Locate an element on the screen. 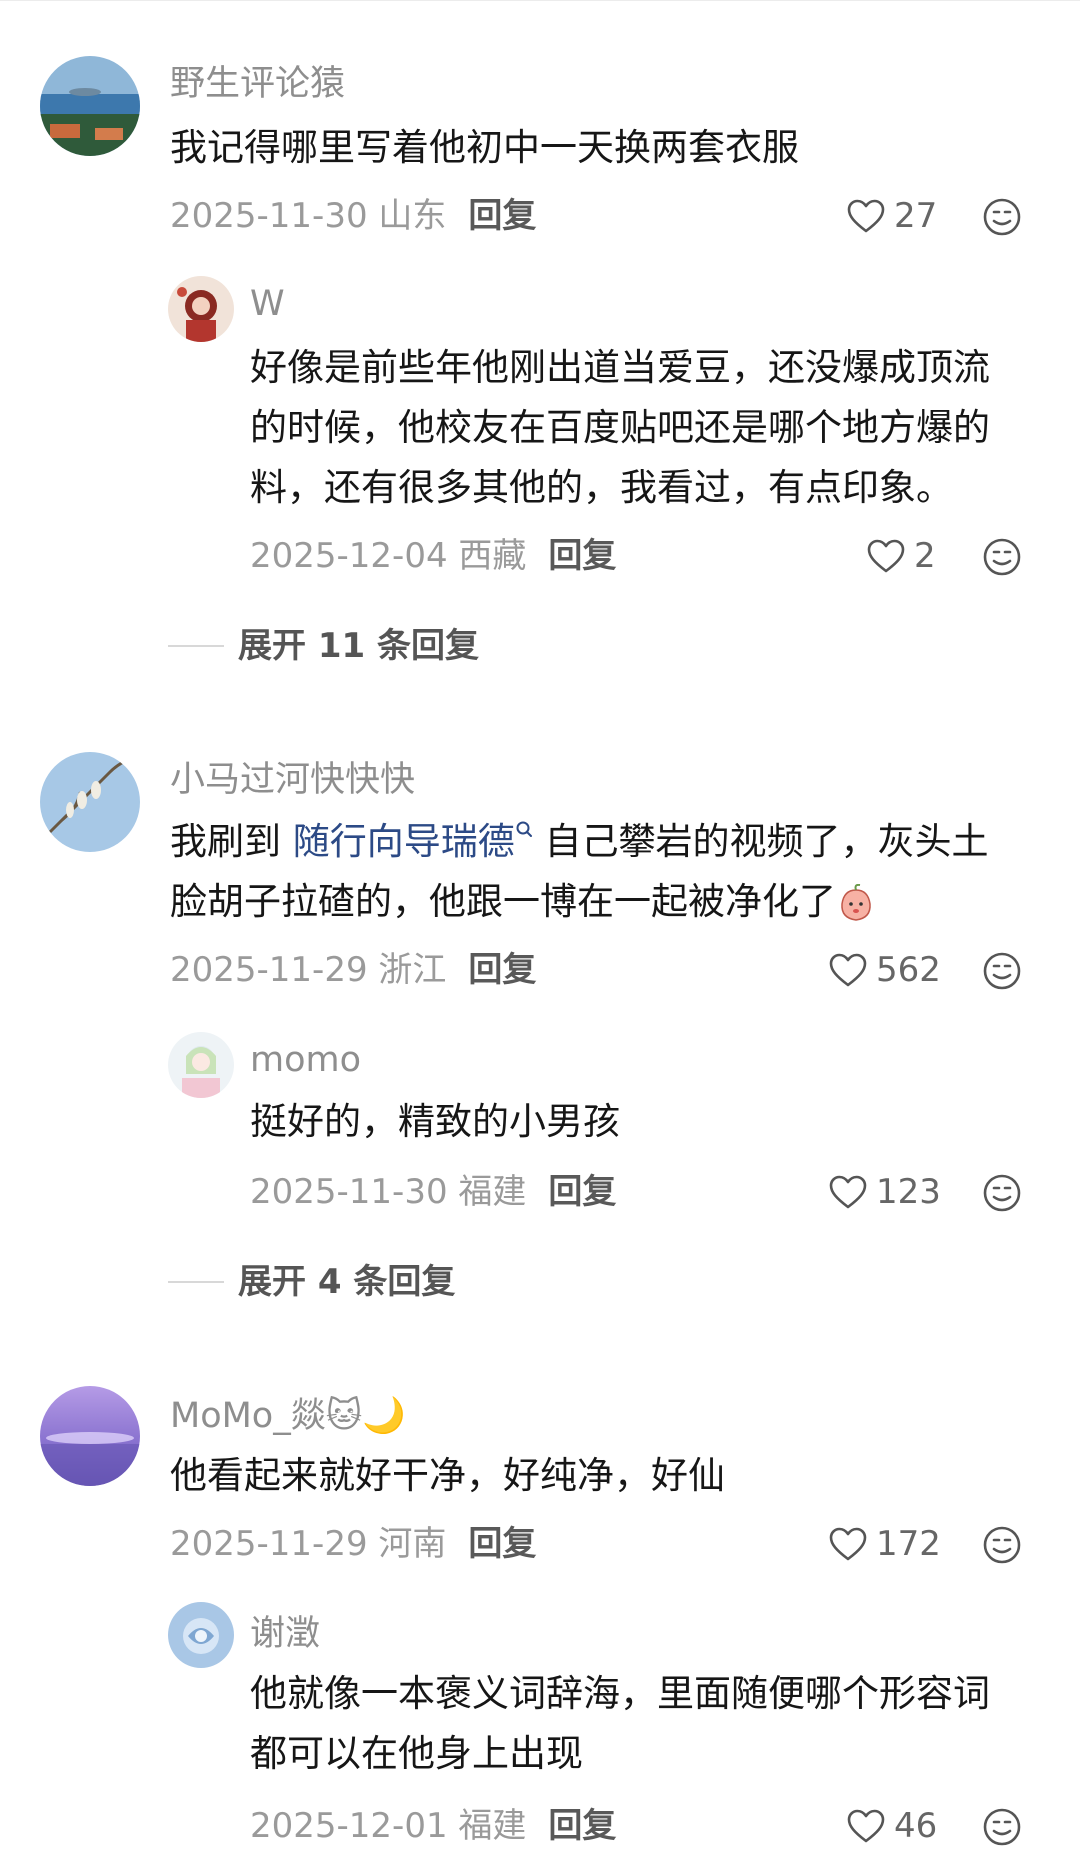 This screenshot has width=1080, height=1866. peach-emoji-icon is located at coordinates (856, 902).